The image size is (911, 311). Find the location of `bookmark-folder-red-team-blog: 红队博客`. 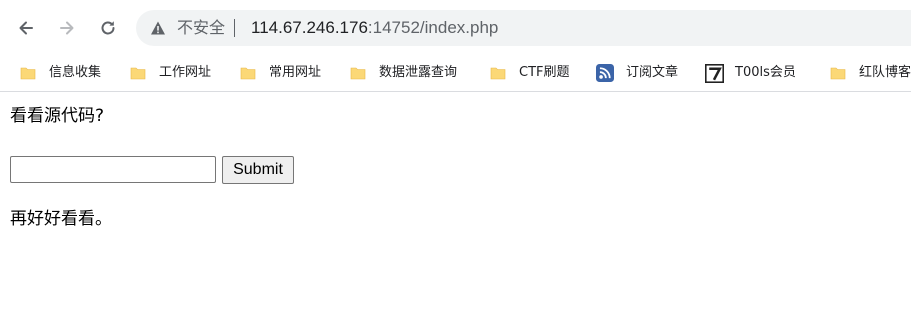

bookmark-folder-red-team-blog: 红队博客 is located at coordinates (870, 73).